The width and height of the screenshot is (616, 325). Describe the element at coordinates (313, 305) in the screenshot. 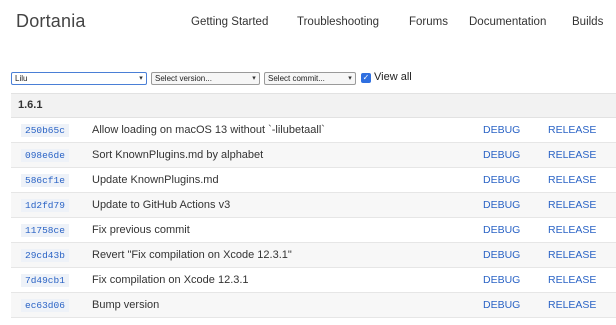

I see `commit-row: ec63d06 Bump version DEBUG RELEASE` at that location.